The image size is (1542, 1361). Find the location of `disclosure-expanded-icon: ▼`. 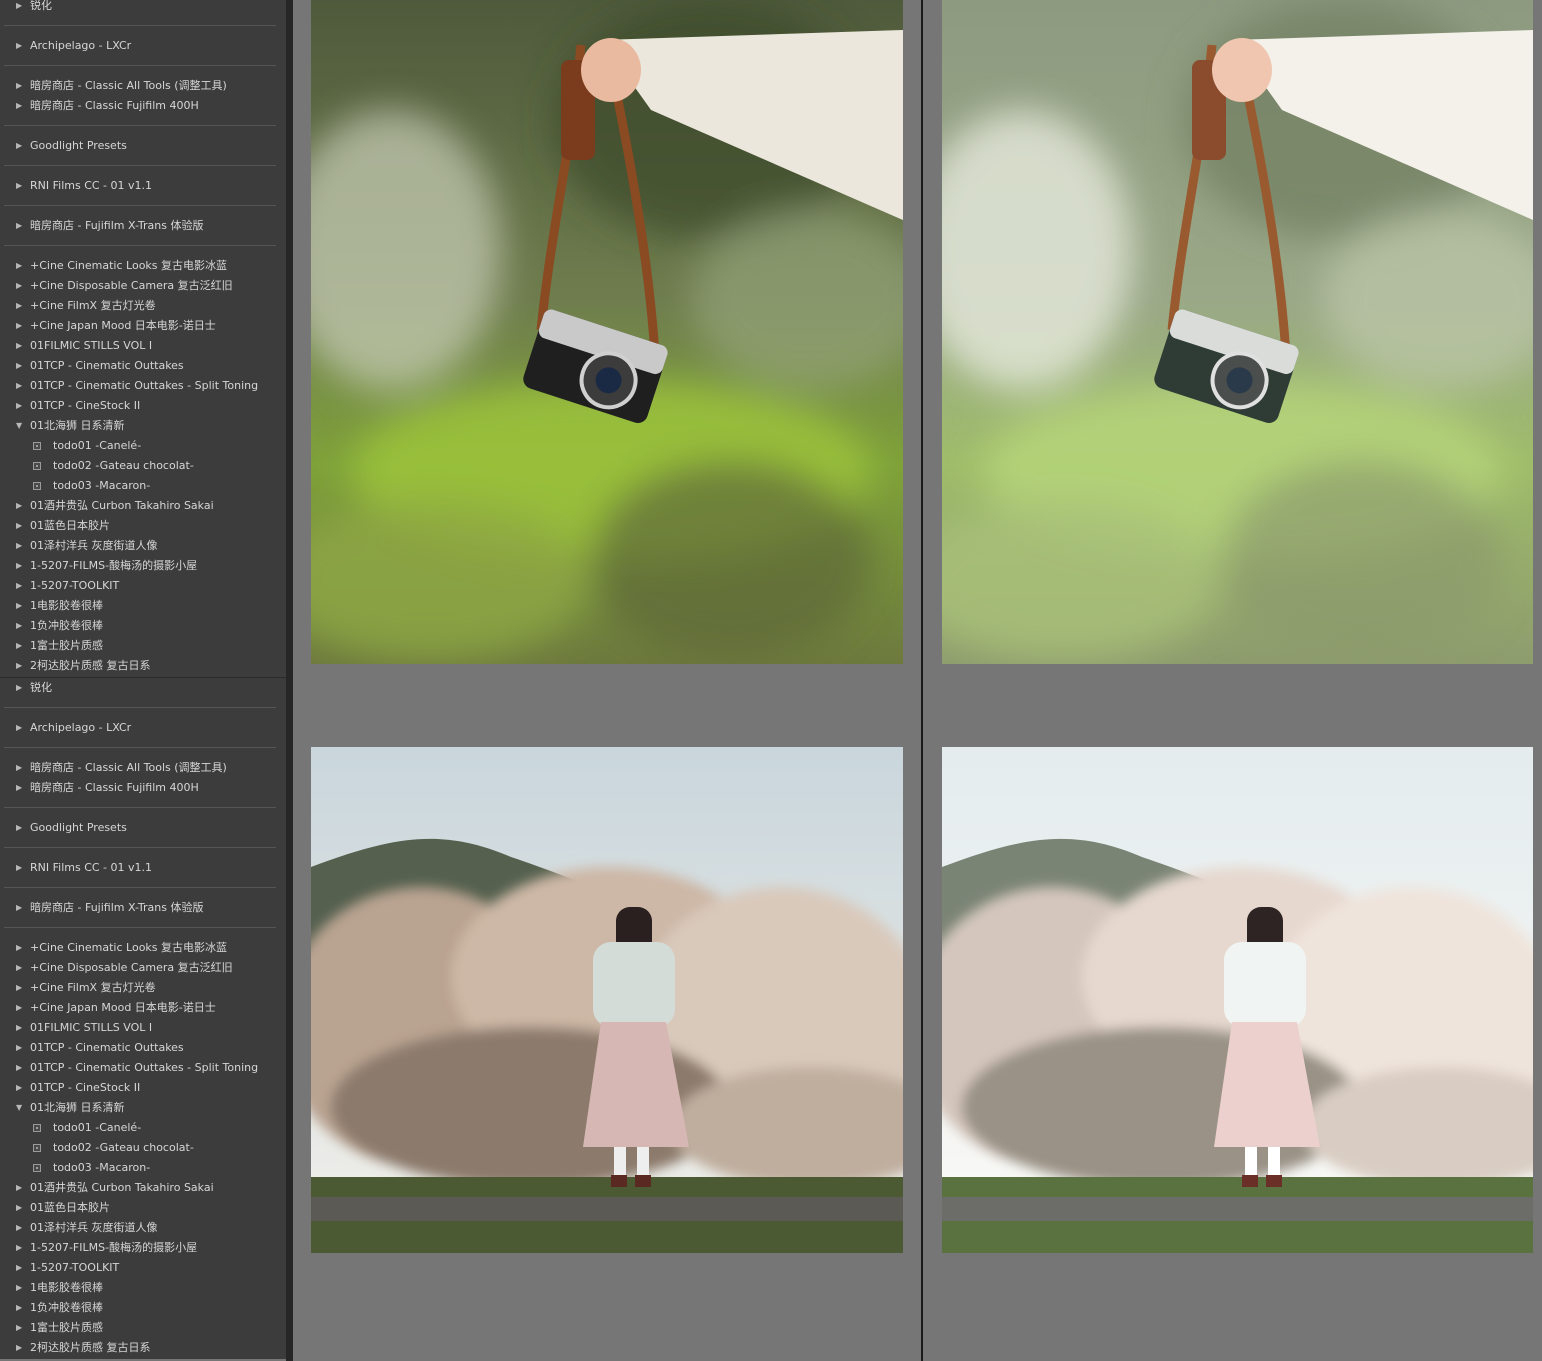

disclosure-expanded-icon: ▼ is located at coordinates (19, 426).